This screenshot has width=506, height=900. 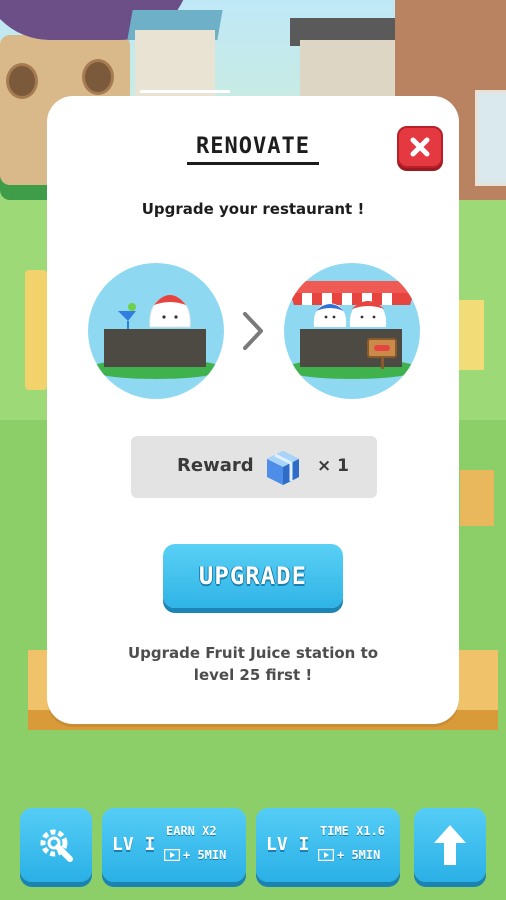 I want to click on gear-wrench-icon, so click(x=56, y=845).